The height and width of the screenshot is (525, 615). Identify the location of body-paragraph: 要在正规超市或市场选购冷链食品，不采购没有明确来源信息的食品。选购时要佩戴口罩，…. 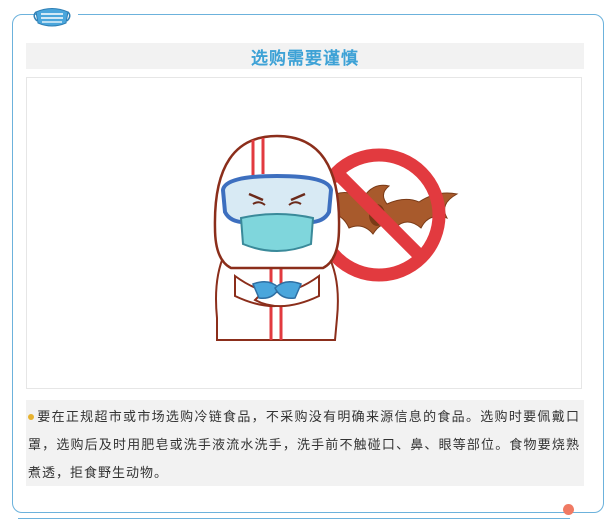
(304, 445).